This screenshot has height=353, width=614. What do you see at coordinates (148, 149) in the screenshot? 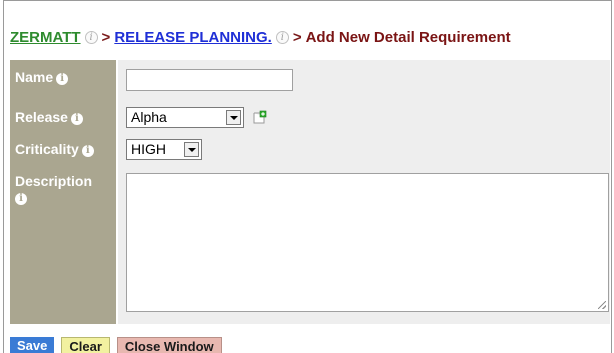
I see `criticality-select-value: HIGH` at bounding box center [148, 149].